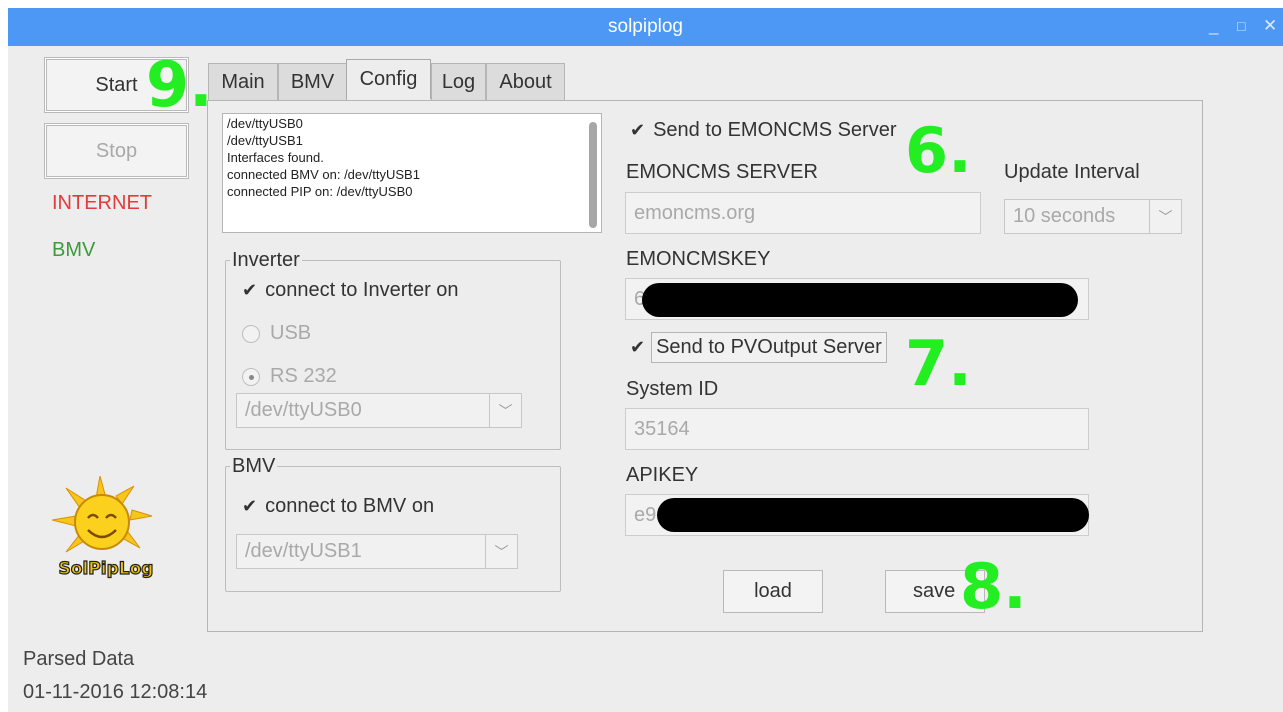 The height and width of the screenshot is (712, 1283). What do you see at coordinates (266, 260) in the screenshot?
I see `inverter-legend: Inverter` at bounding box center [266, 260].